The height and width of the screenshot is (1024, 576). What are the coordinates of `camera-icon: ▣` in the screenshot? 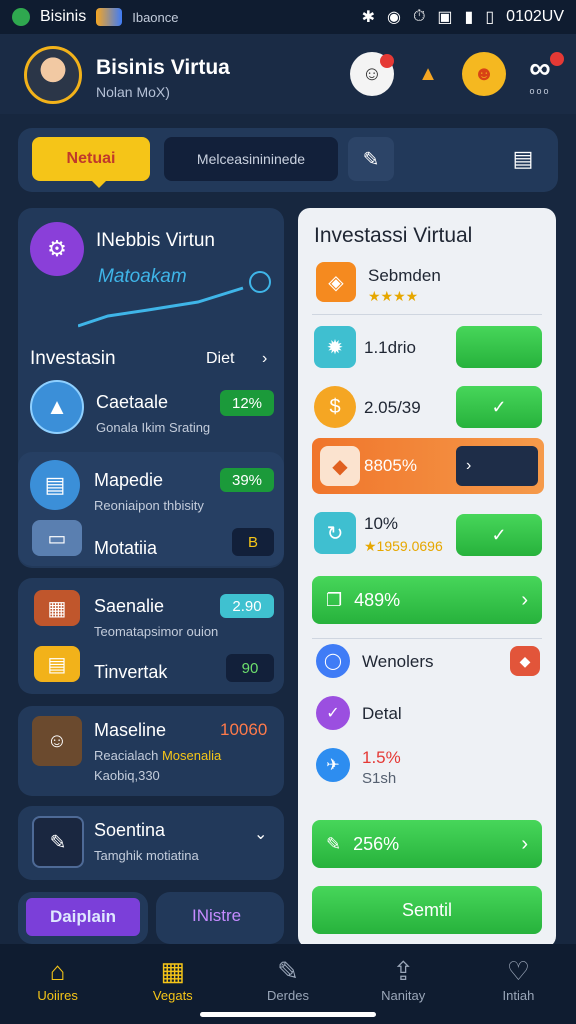 It's located at (445, 17).